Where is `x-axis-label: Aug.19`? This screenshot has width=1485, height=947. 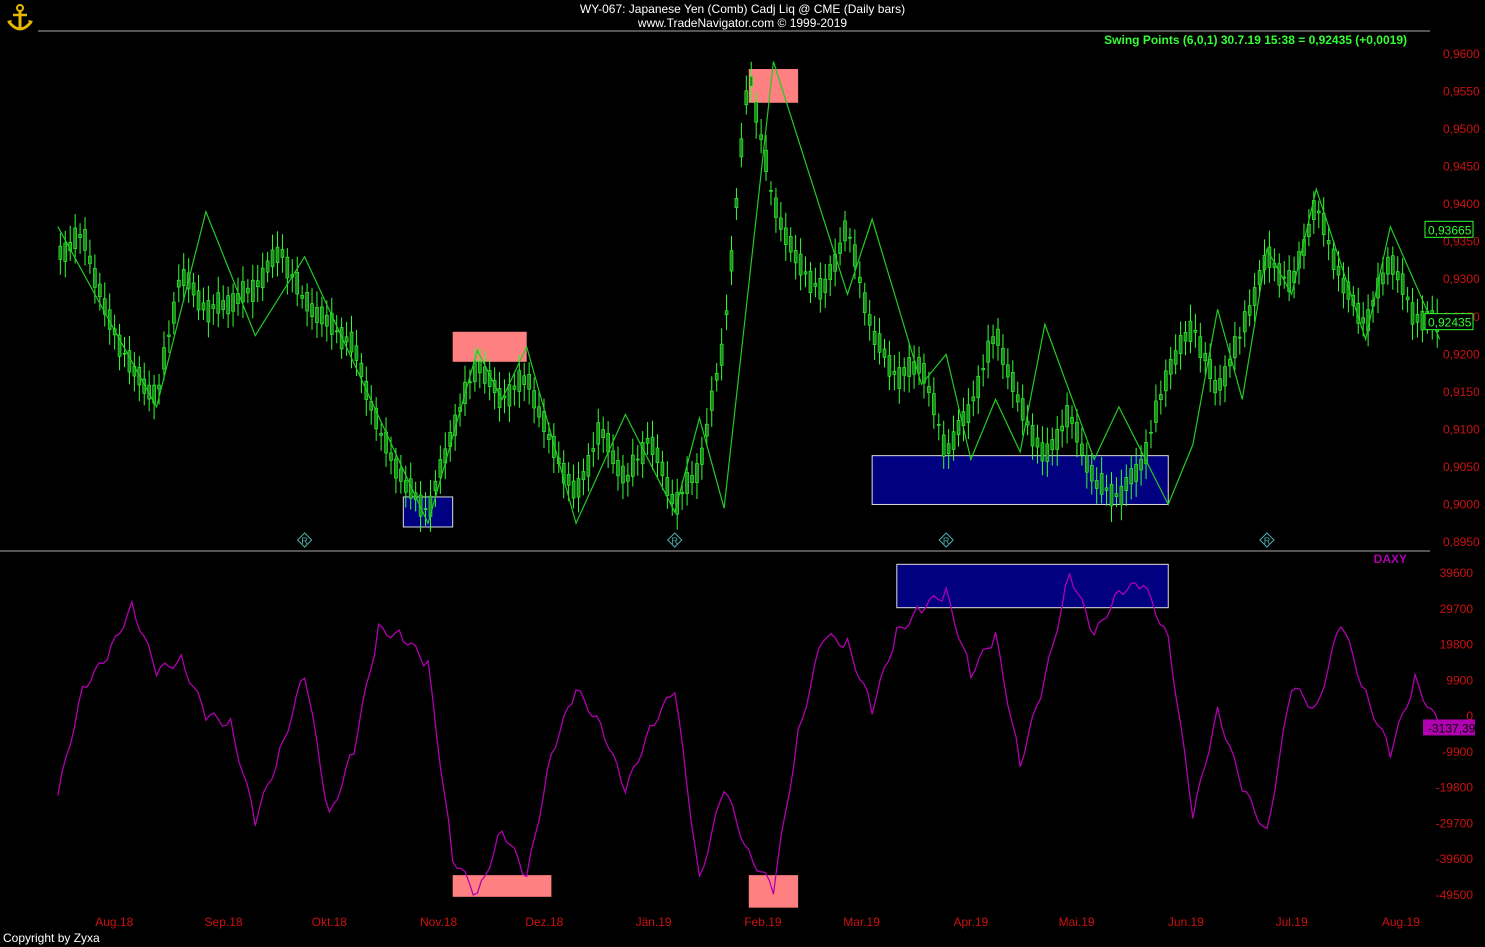
x-axis-label: Aug.19 is located at coordinates (1401, 922).